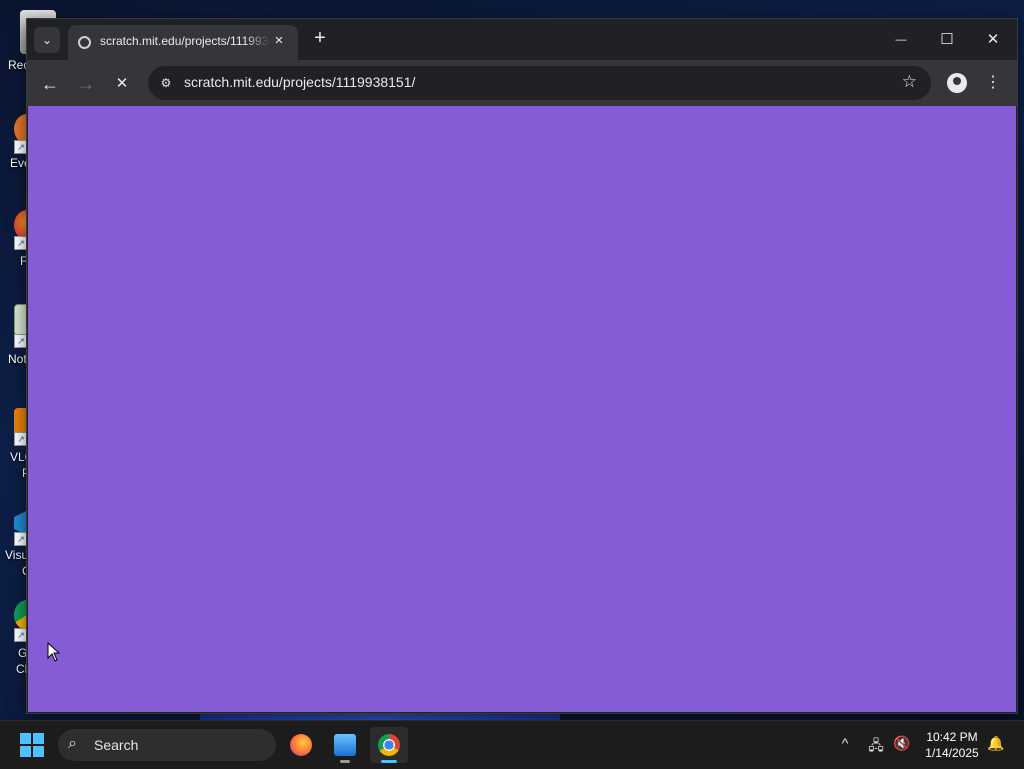 This screenshot has height=769, width=1024. Describe the element at coordinates (993, 40) in the screenshot. I see `close-window-button: ✕` at that location.